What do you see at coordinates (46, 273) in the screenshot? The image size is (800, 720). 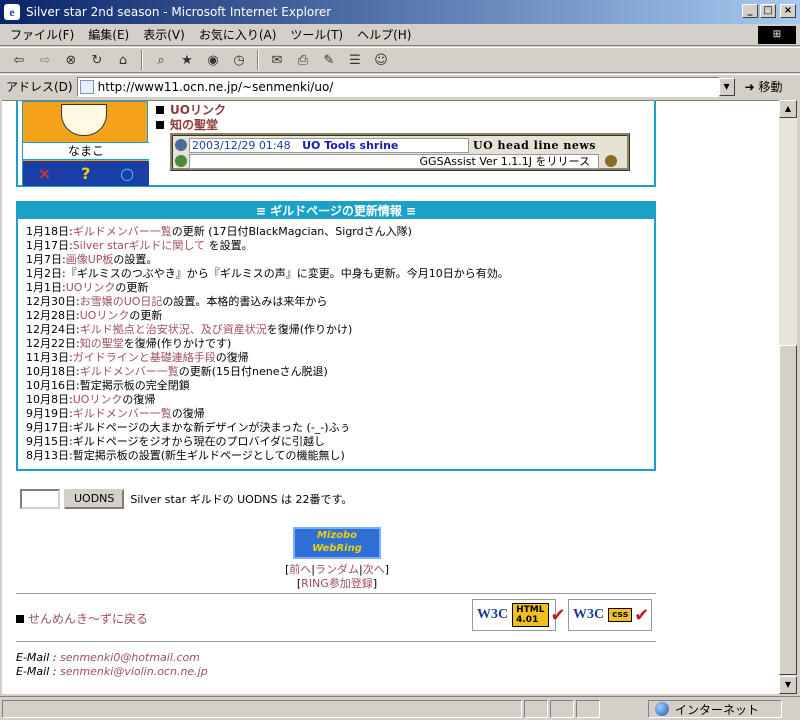 I see `update-date: 1月2日:` at bounding box center [46, 273].